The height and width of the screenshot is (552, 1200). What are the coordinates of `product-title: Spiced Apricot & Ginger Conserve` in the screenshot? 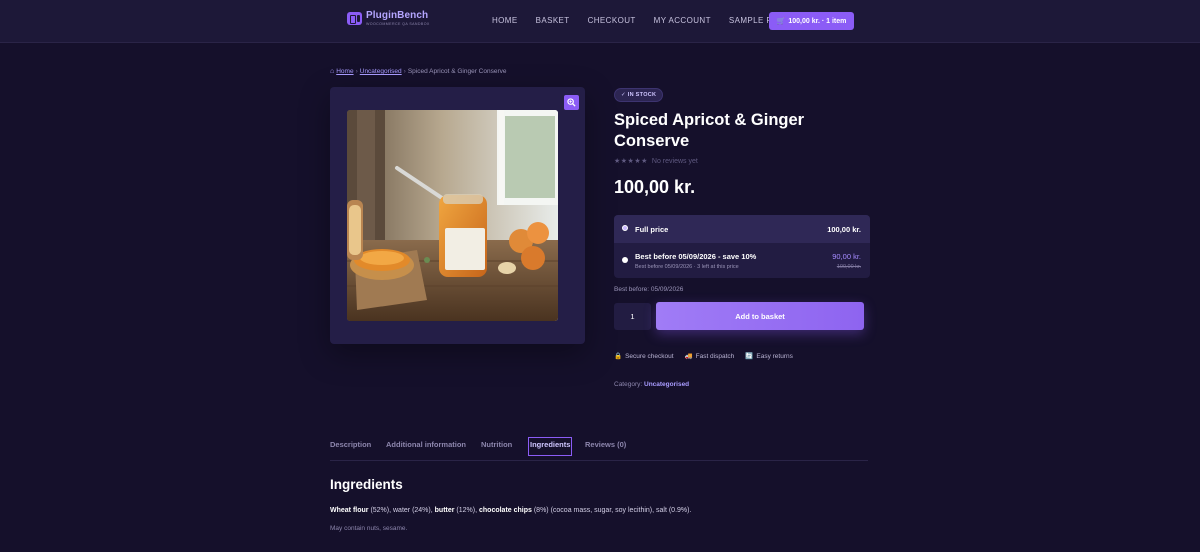 It's located at (709, 130).